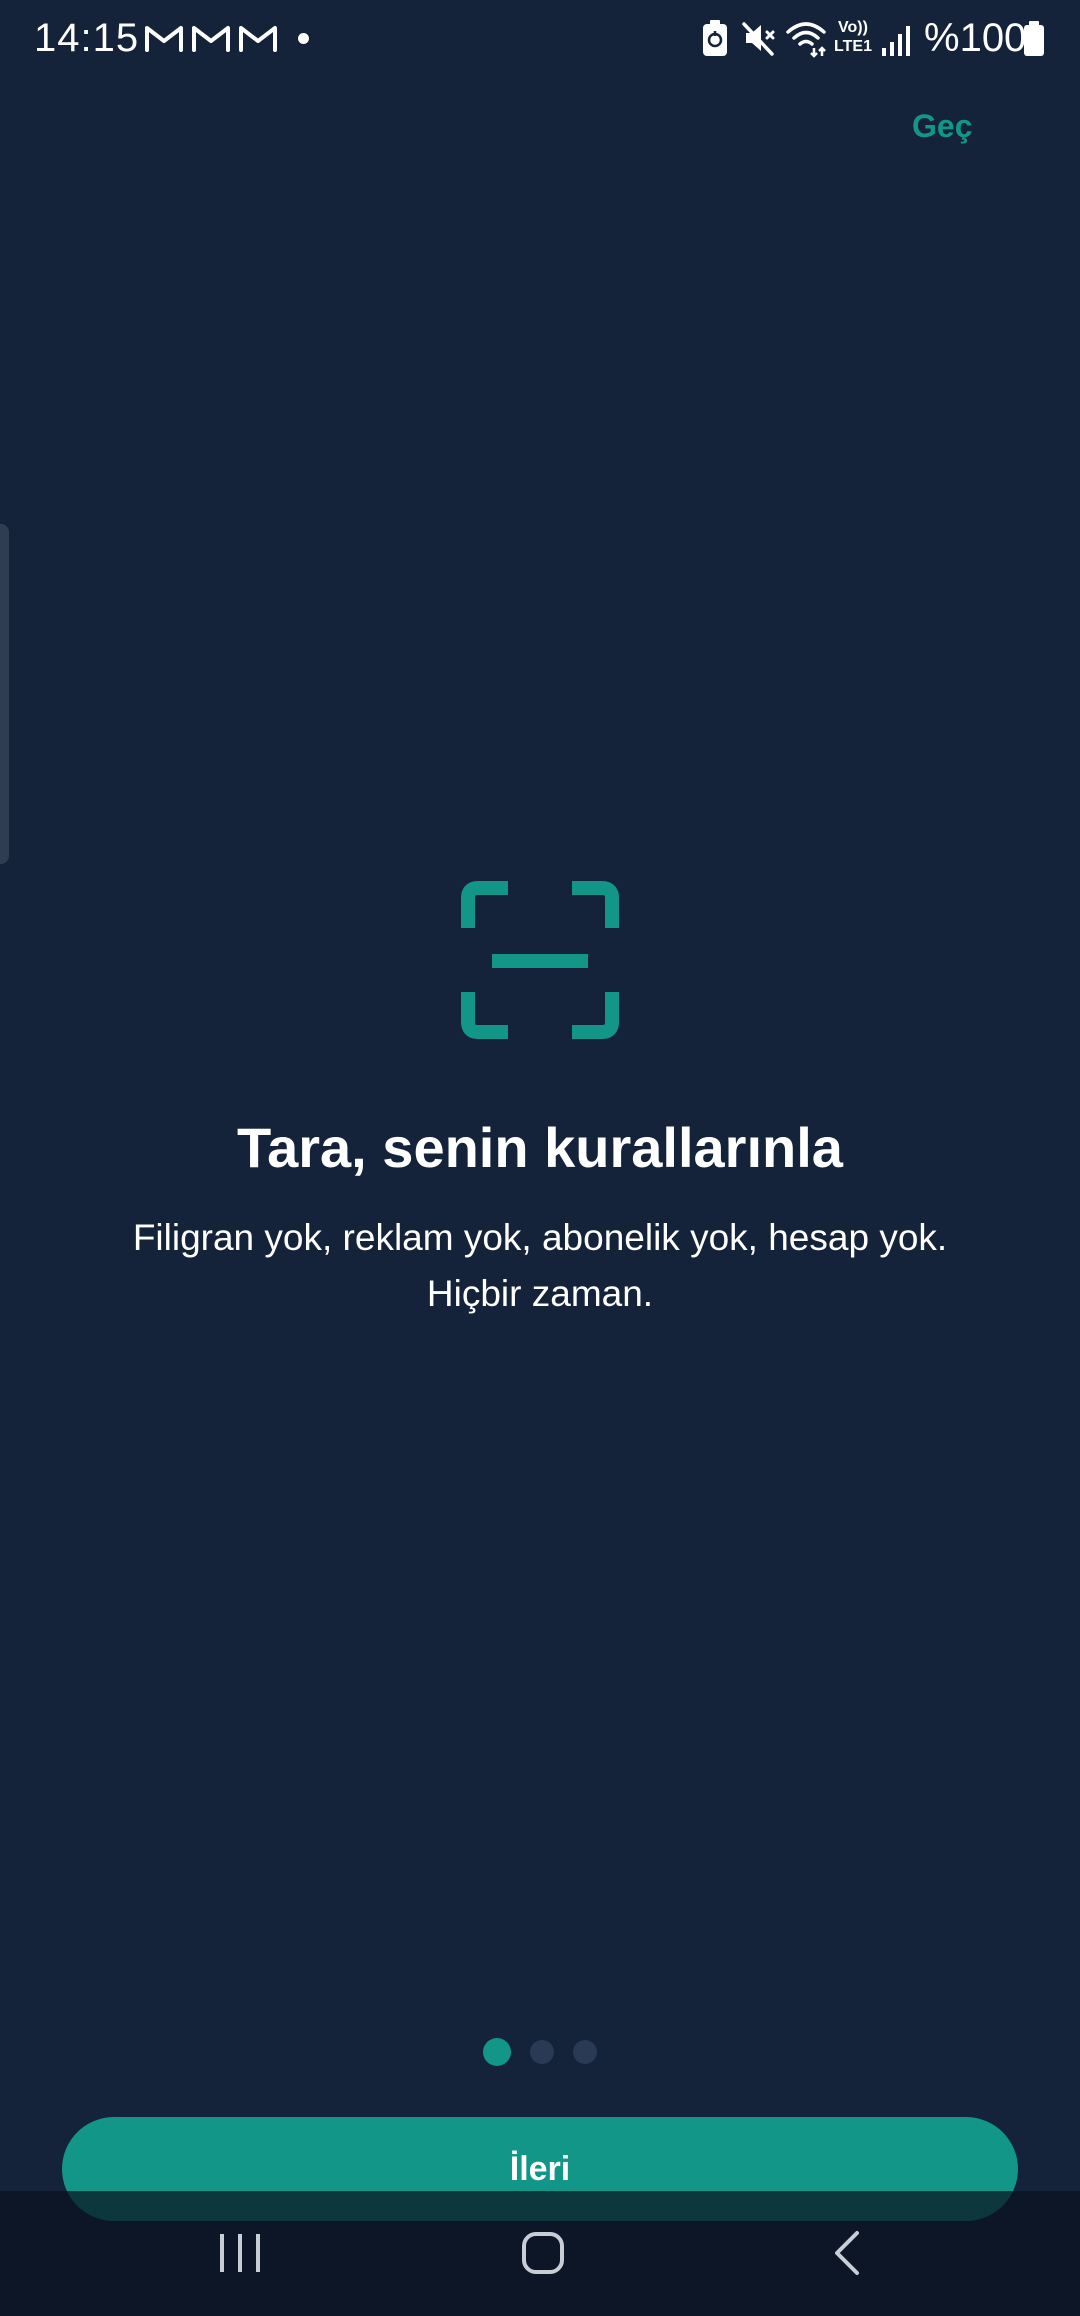  What do you see at coordinates (853, 27) in the screenshot?
I see `volte-label: Vo))` at bounding box center [853, 27].